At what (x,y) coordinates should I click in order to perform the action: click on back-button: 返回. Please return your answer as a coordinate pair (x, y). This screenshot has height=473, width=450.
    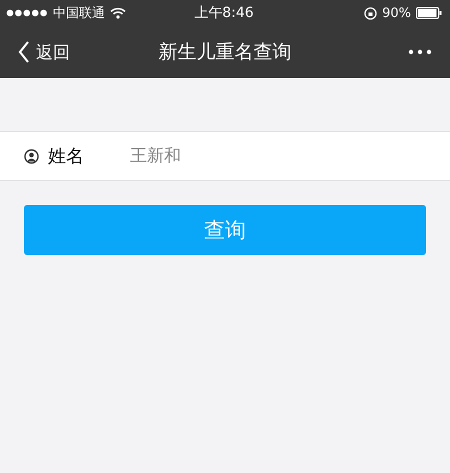
    Looking at the image, I should click on (63, 52).